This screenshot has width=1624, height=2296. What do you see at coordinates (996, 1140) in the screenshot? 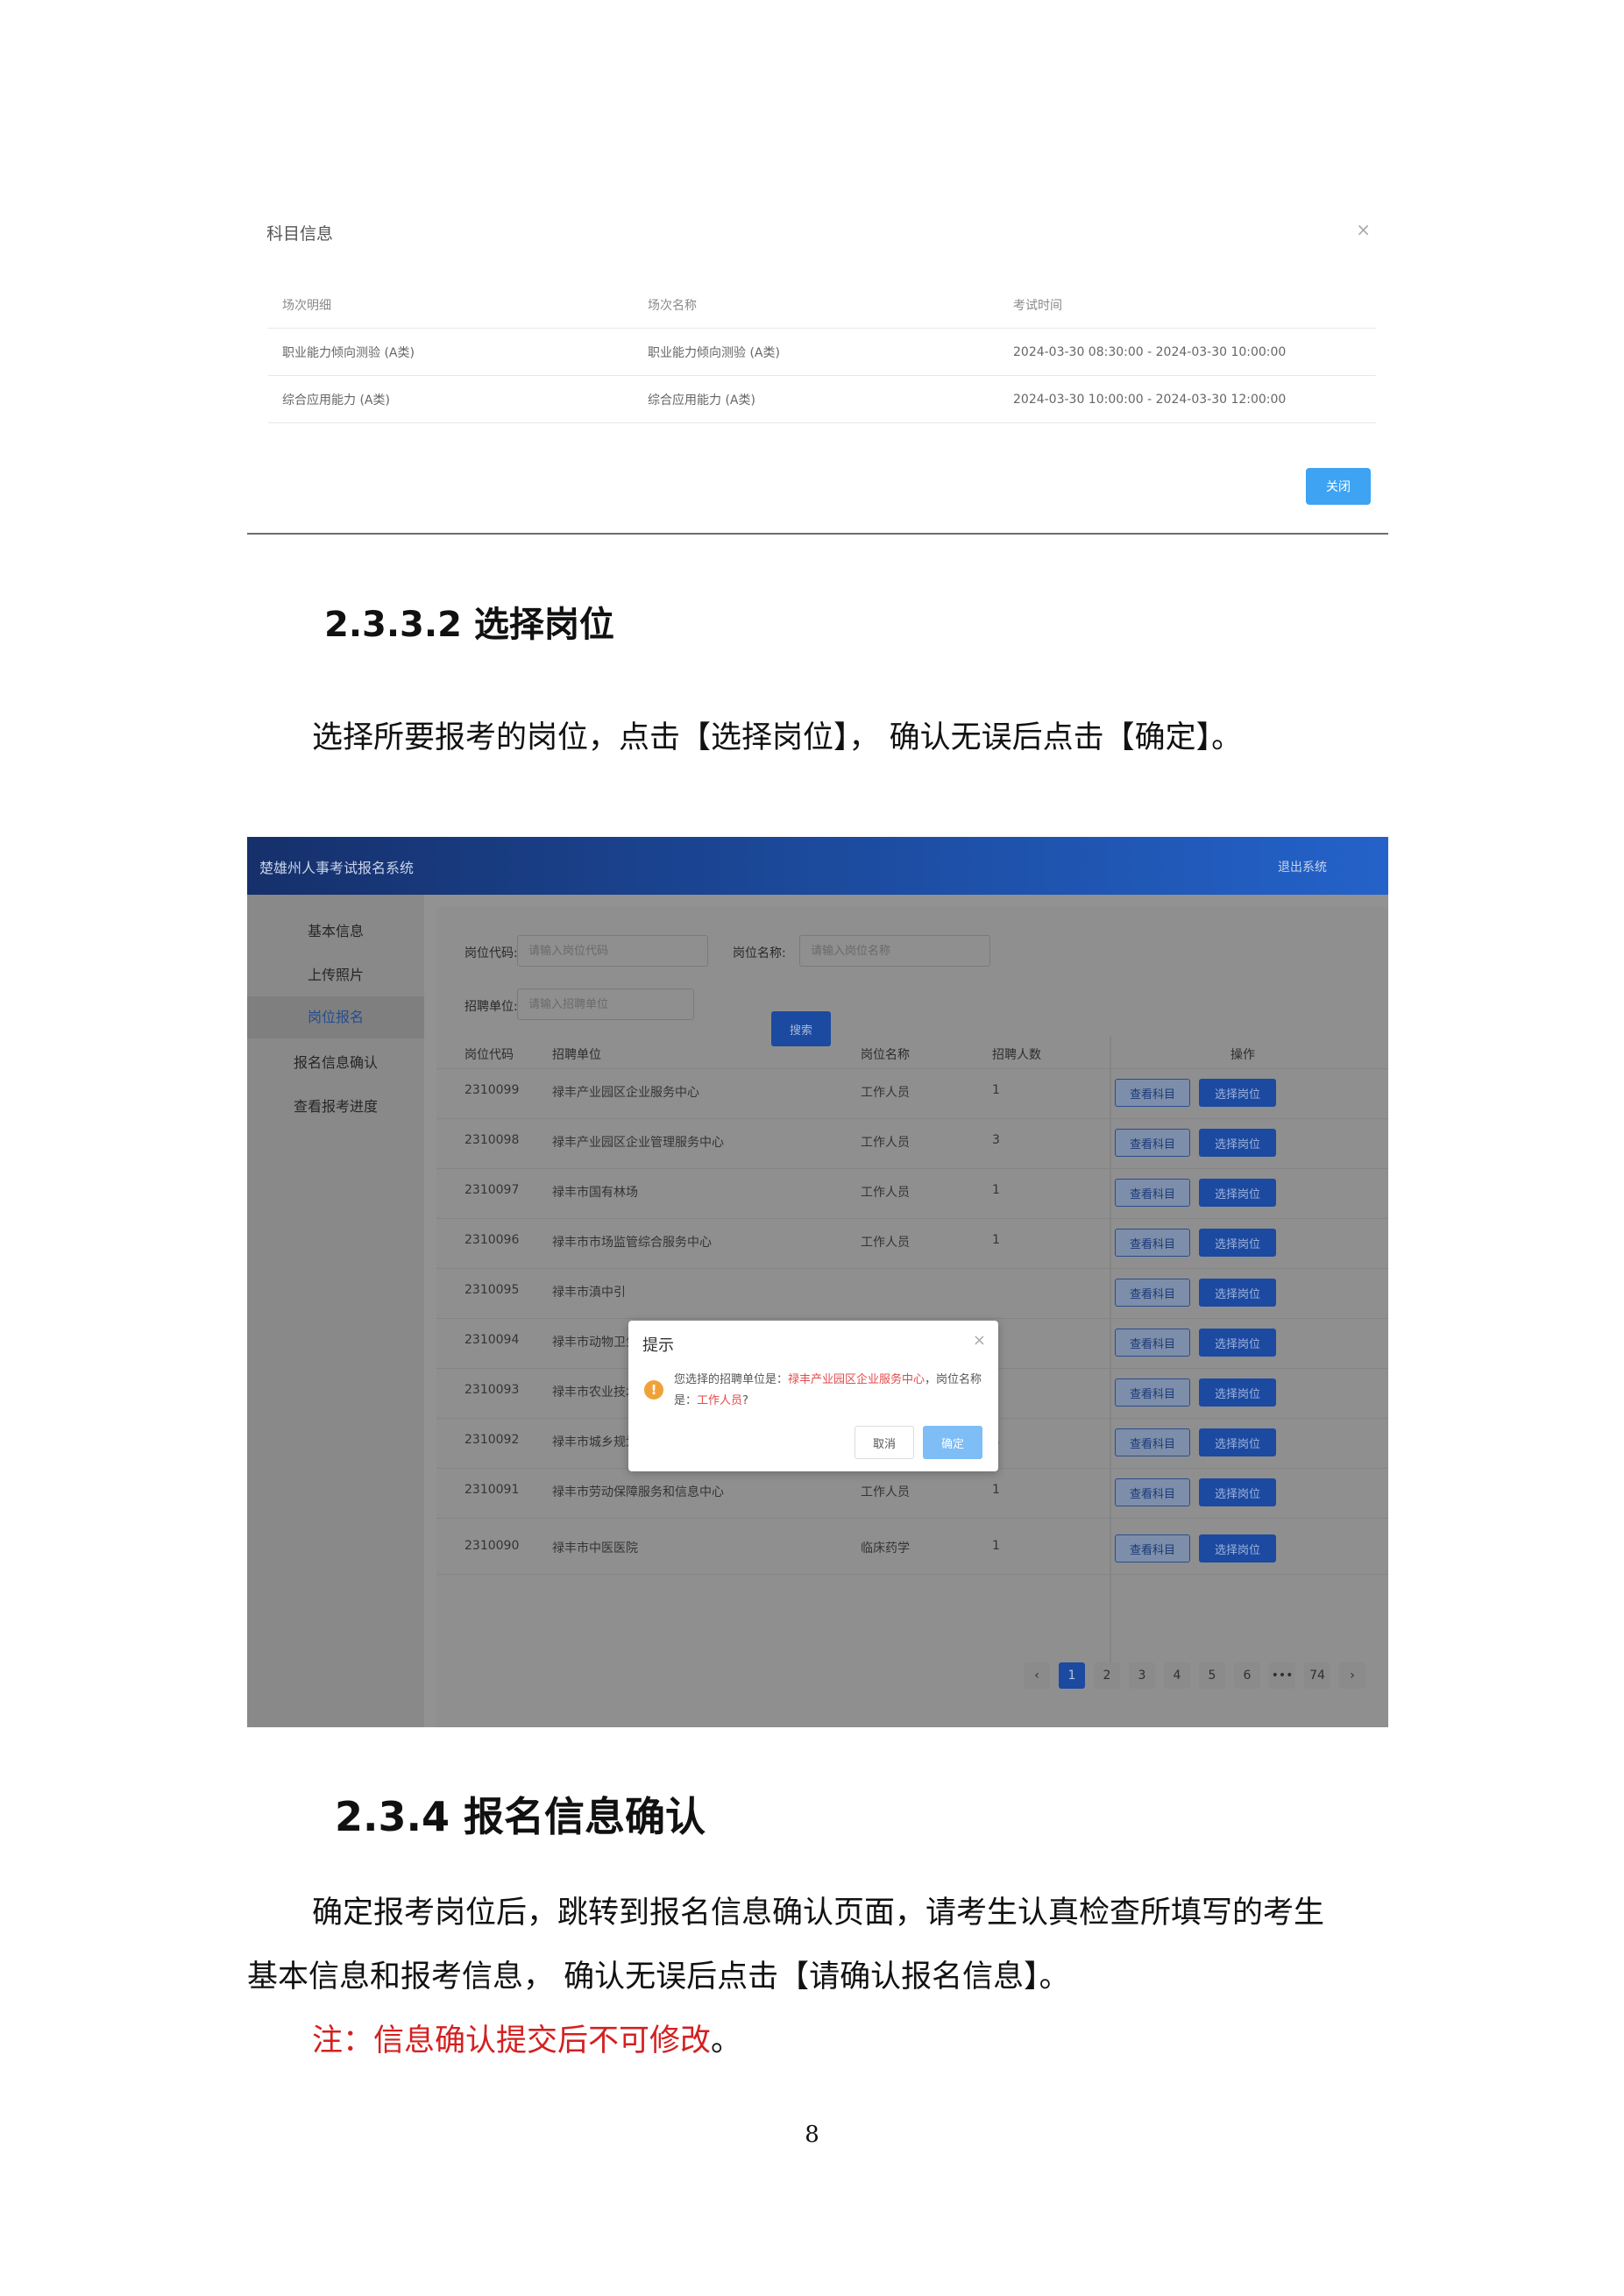
I see `headcount: 3` at bounding box center [996, 1140].